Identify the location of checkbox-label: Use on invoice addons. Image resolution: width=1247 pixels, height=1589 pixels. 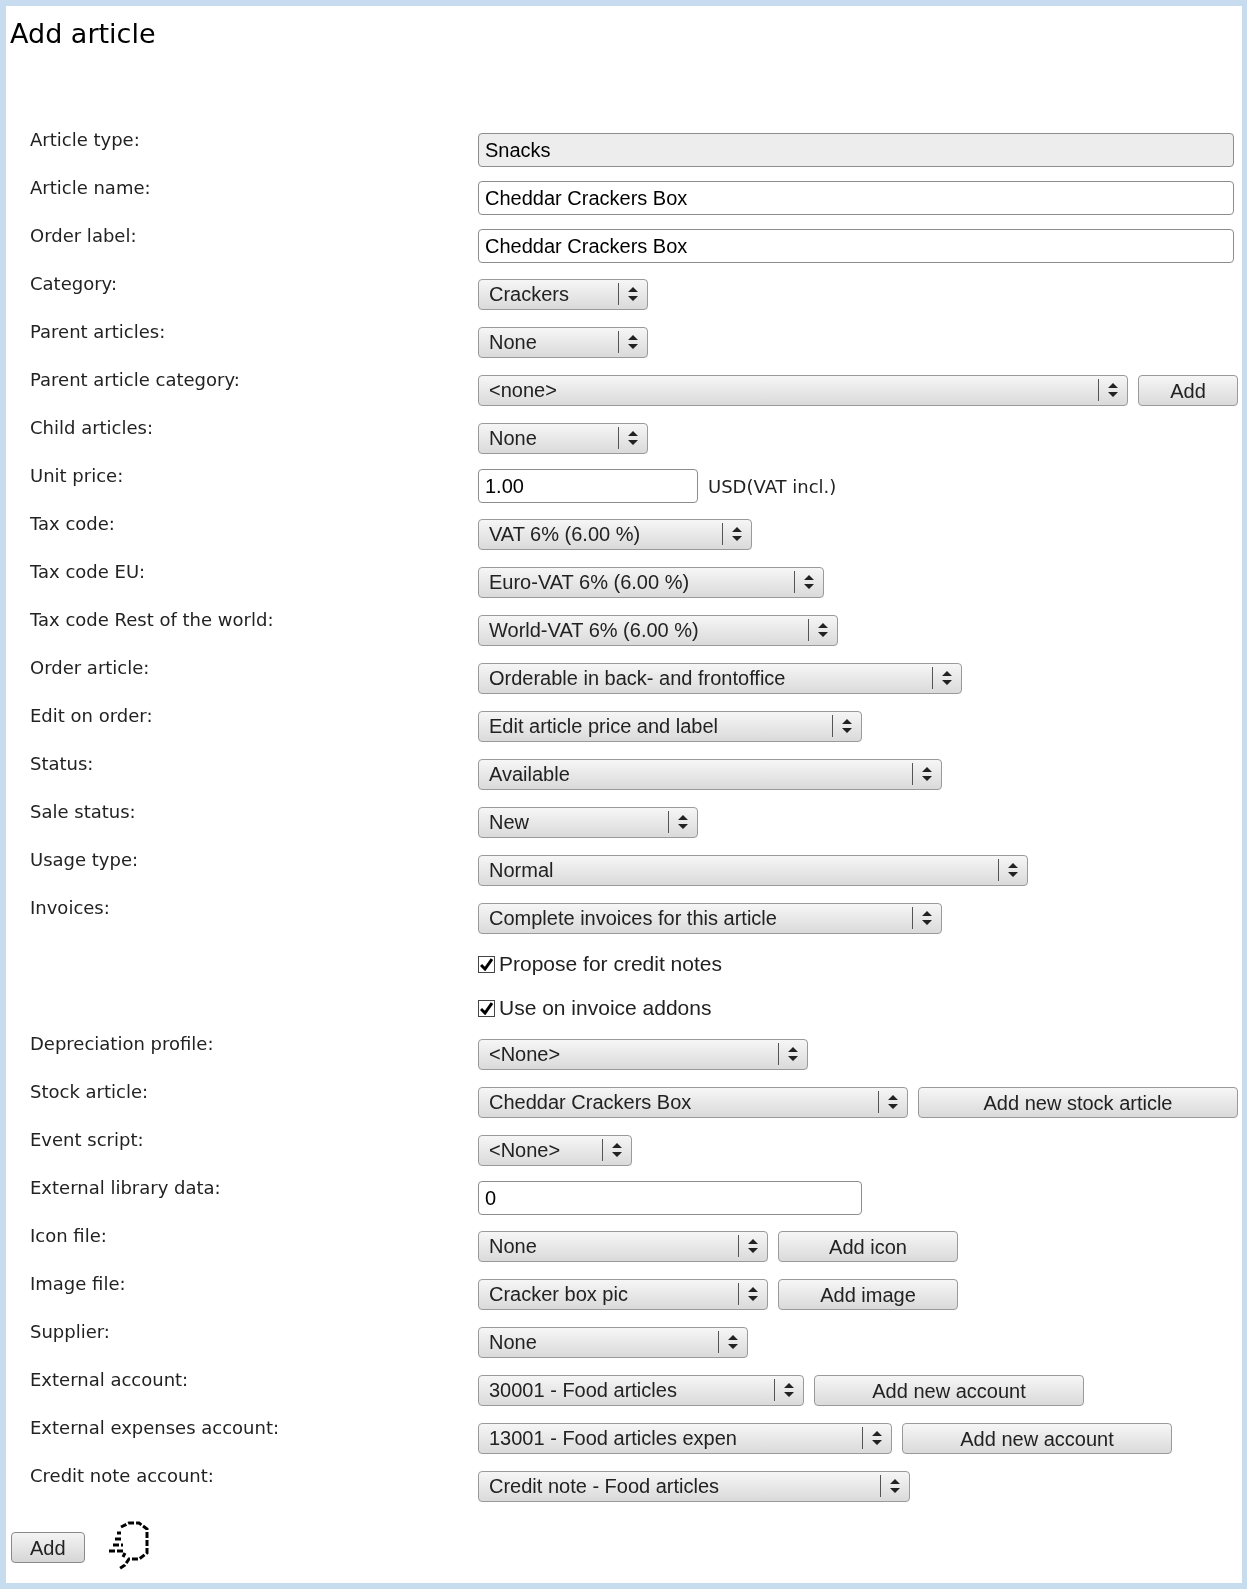
(605, 1008).